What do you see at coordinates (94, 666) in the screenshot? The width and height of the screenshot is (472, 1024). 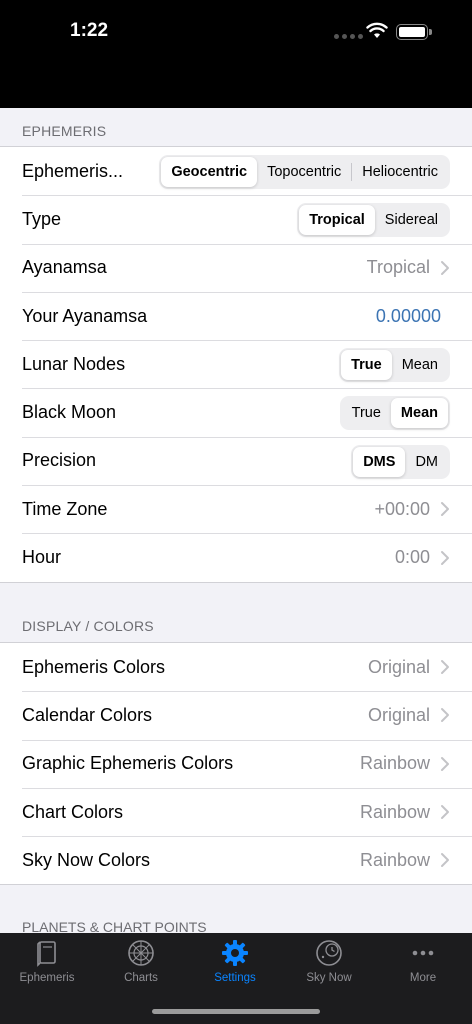 I see `row-label: Ephemeris Colors` at bounding box center [94, 666].